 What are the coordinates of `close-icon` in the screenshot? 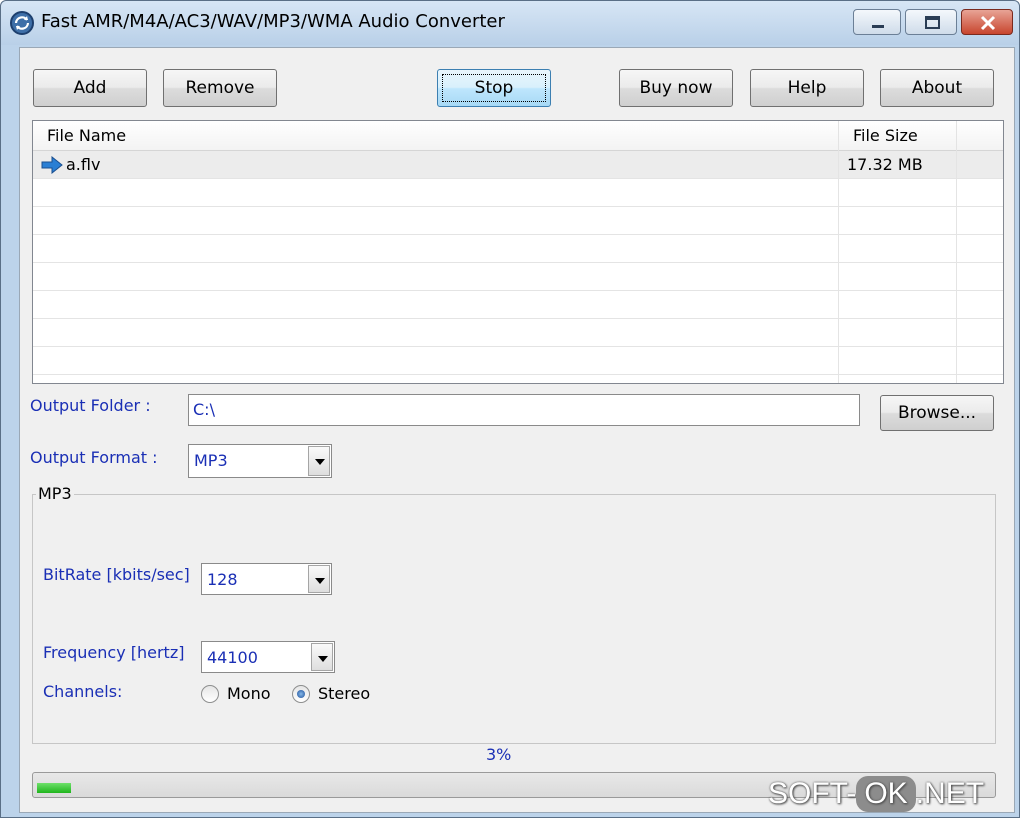 It's located at (988, 23).